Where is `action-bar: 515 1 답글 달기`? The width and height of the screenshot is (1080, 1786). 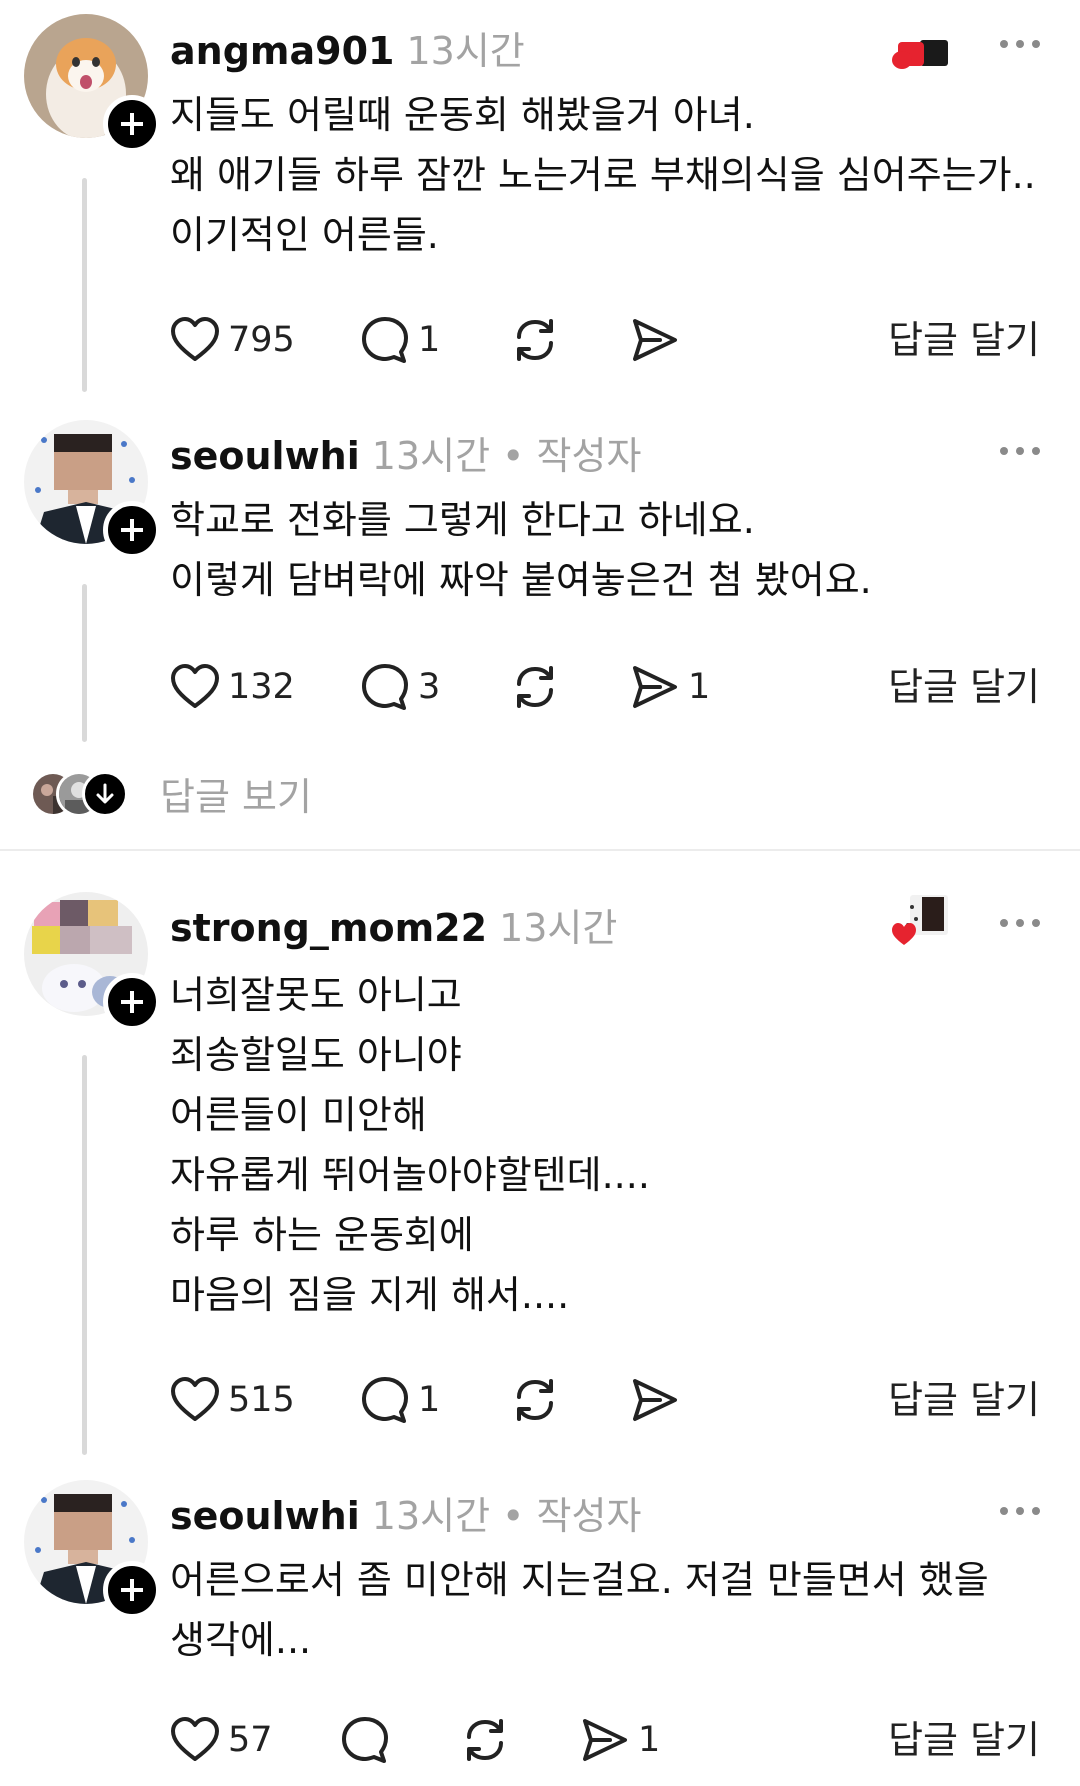 action-bar: 515 1 답글 달기 is located at coordinates (605, 1400).